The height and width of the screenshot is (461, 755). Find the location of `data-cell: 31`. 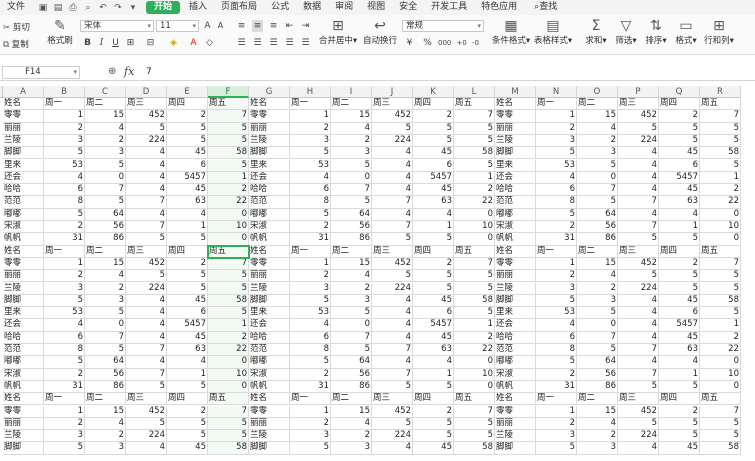

data-cell: 31 is located at coordinates (64, 387).